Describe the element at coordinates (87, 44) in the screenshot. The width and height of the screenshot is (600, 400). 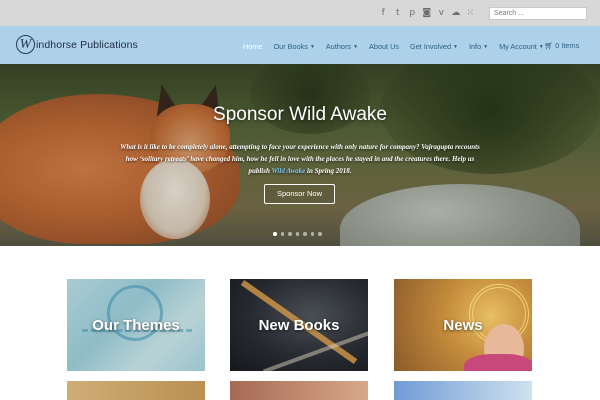
I see `logo-text: indhorse Publications` at that location.